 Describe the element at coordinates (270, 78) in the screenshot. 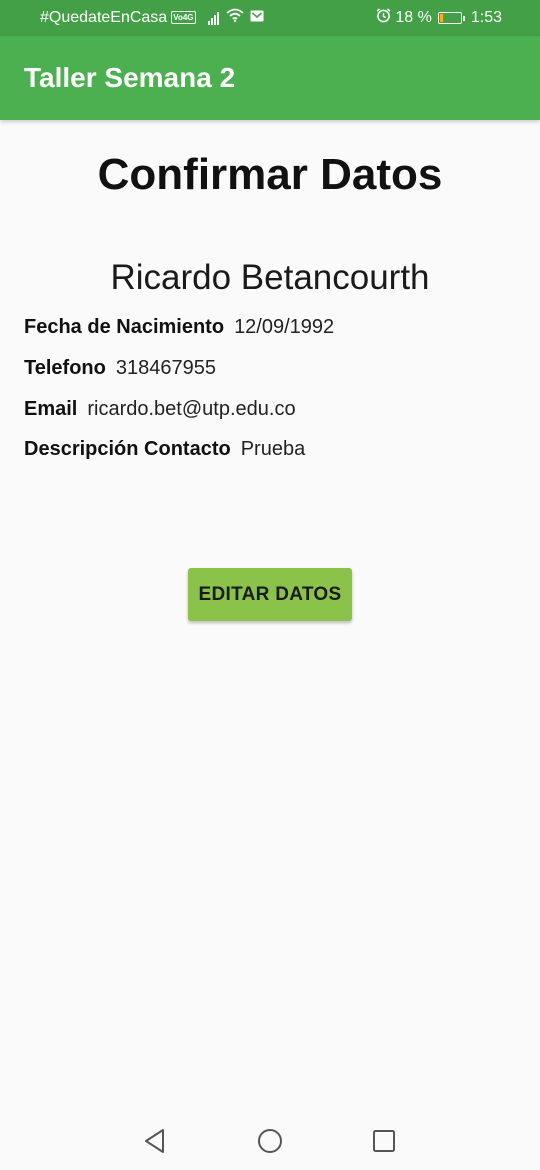

I see `app-bar: Taller Semana 2` at that location.